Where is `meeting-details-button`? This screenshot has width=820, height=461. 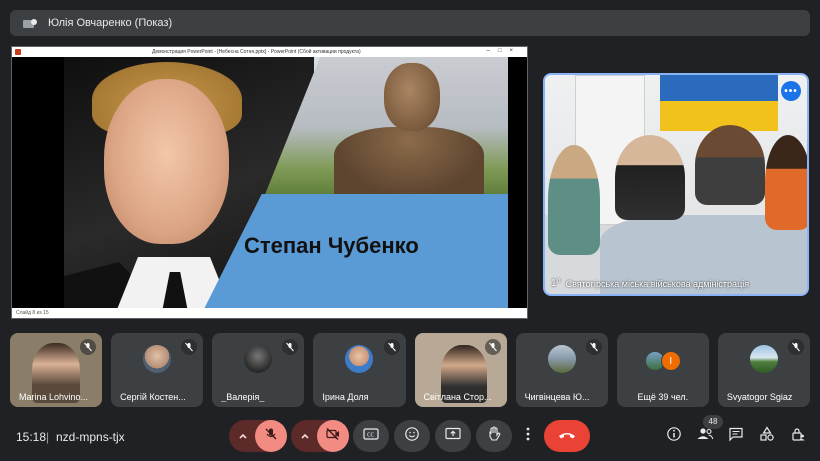 meeting-details-button is located at coordinates (674, 436).